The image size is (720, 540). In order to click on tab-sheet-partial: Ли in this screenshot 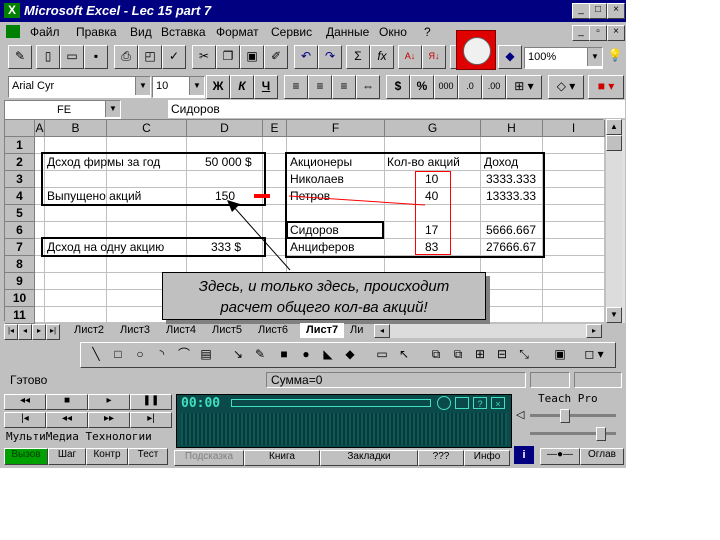, I will do `click(356, 330)`.